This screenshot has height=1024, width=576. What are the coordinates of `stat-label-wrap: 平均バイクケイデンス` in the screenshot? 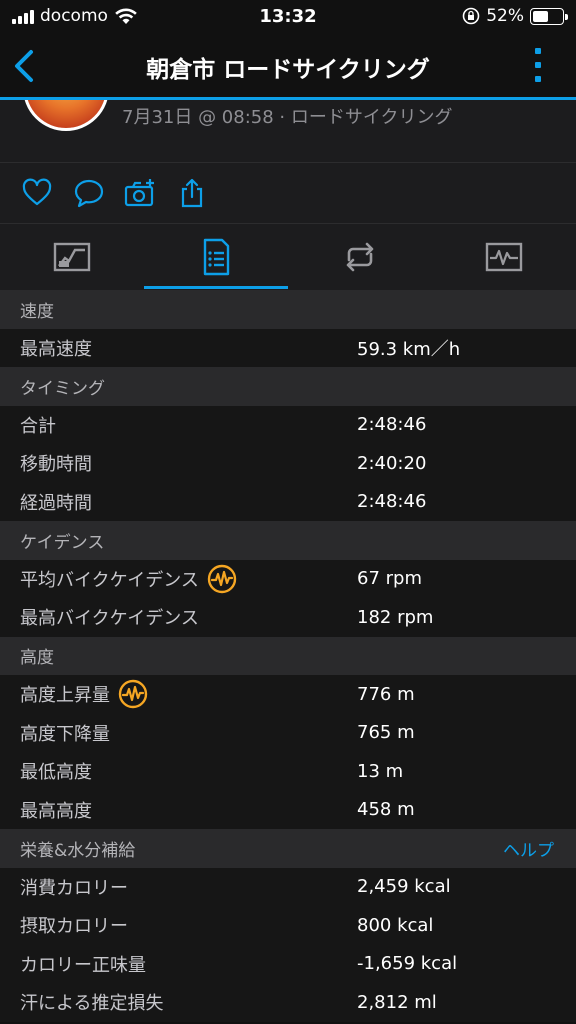 It's located at (128, 579).